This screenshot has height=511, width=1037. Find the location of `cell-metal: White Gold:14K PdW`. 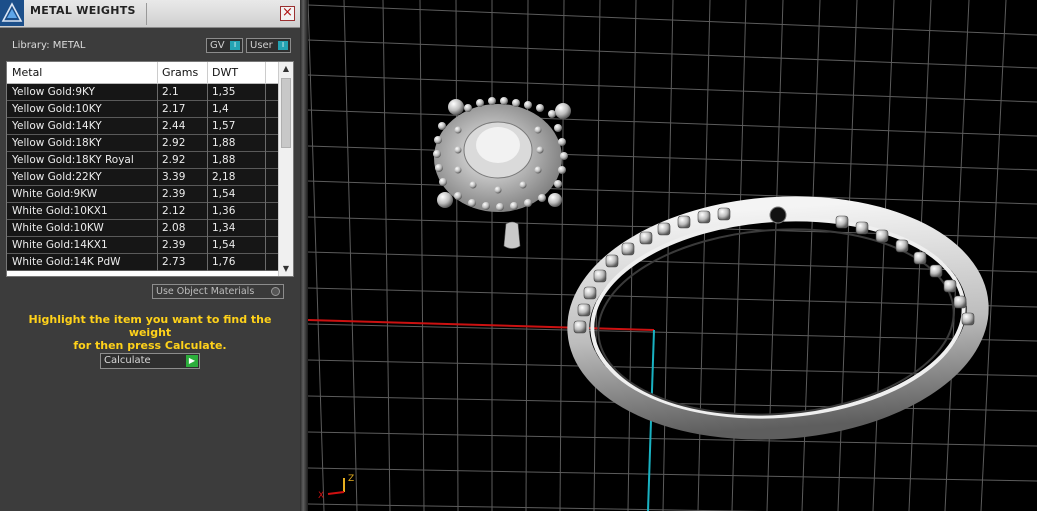

cell-metal: White Gold:14K PdW is located at coordinates (66, 262).